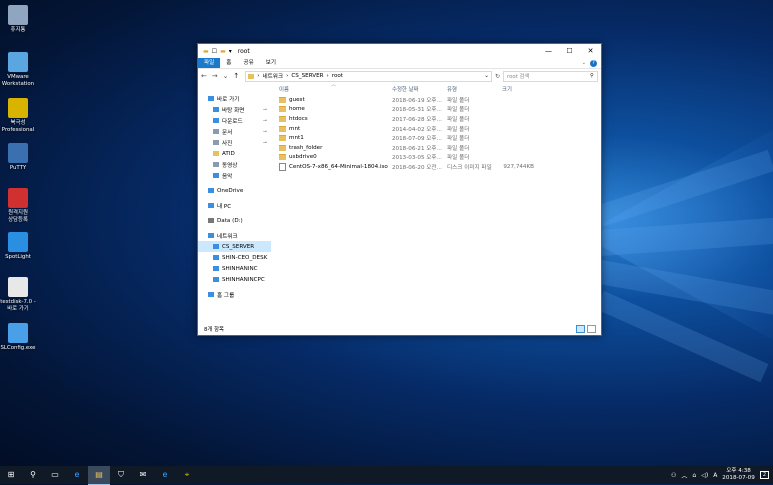  I want to click on expand-ribbon-icon: ⌄, so click(584, 63).